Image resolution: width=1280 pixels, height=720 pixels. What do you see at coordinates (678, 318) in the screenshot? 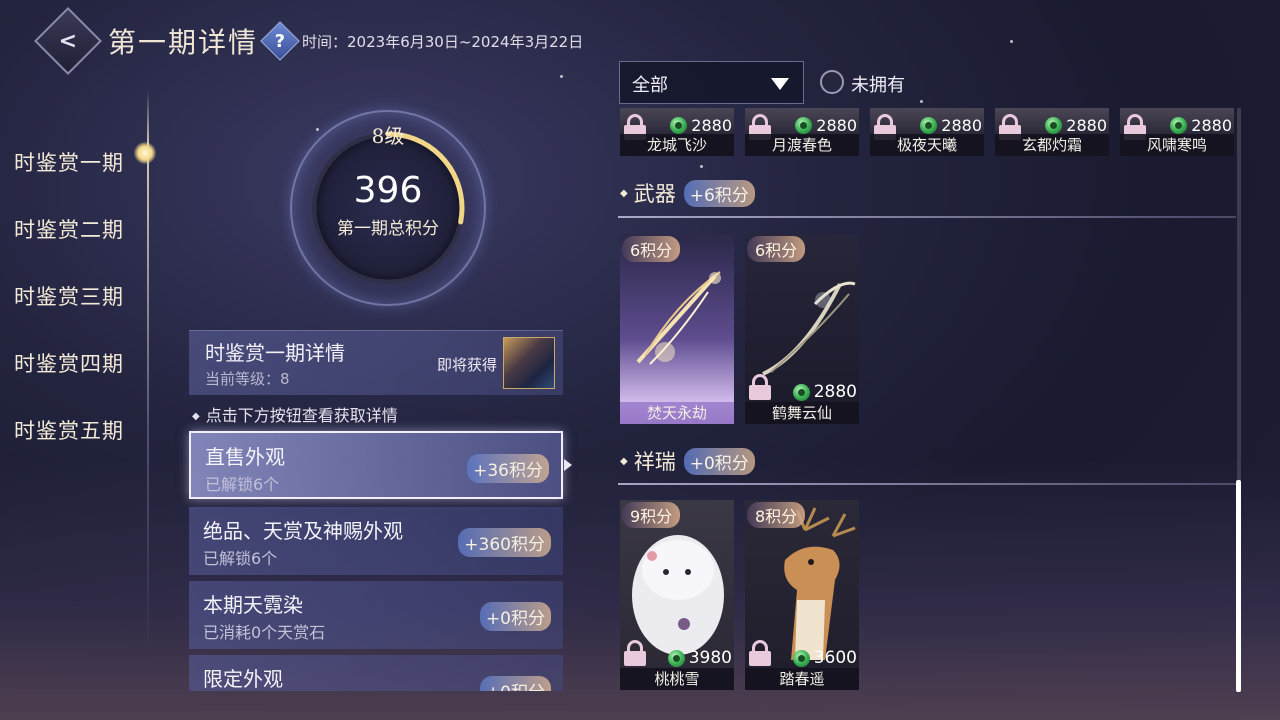
I see `weapon-art` at bounding box center [678, 318].